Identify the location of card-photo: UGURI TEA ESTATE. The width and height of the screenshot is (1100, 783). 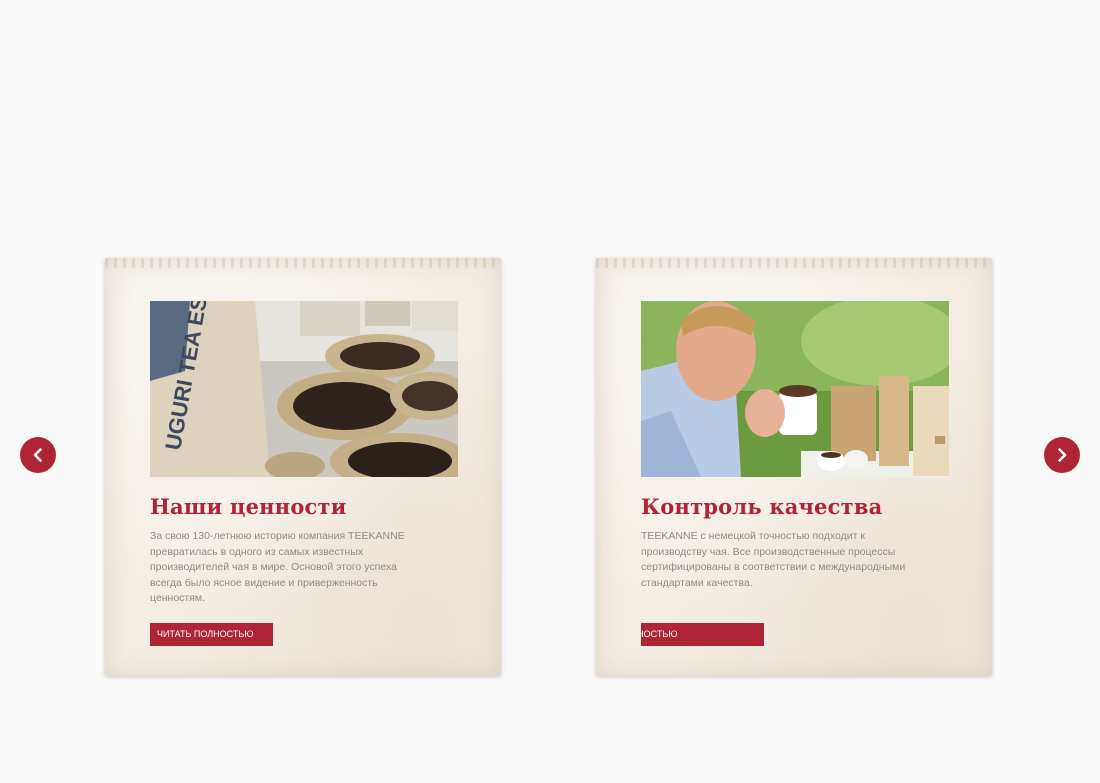
(304, 389).